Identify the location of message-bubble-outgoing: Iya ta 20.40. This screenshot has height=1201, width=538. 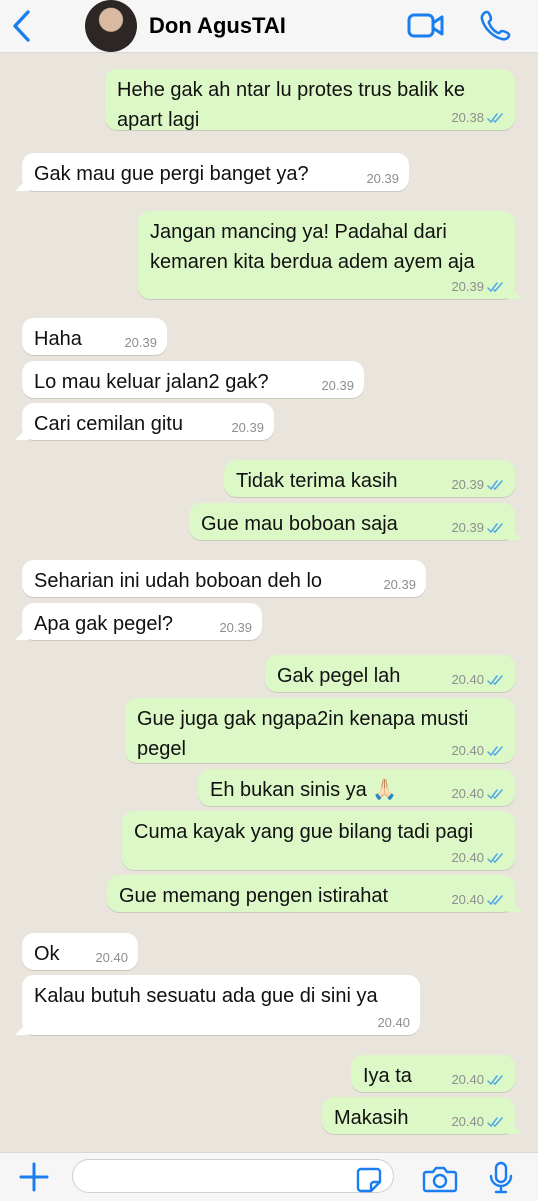
(433, 1073).